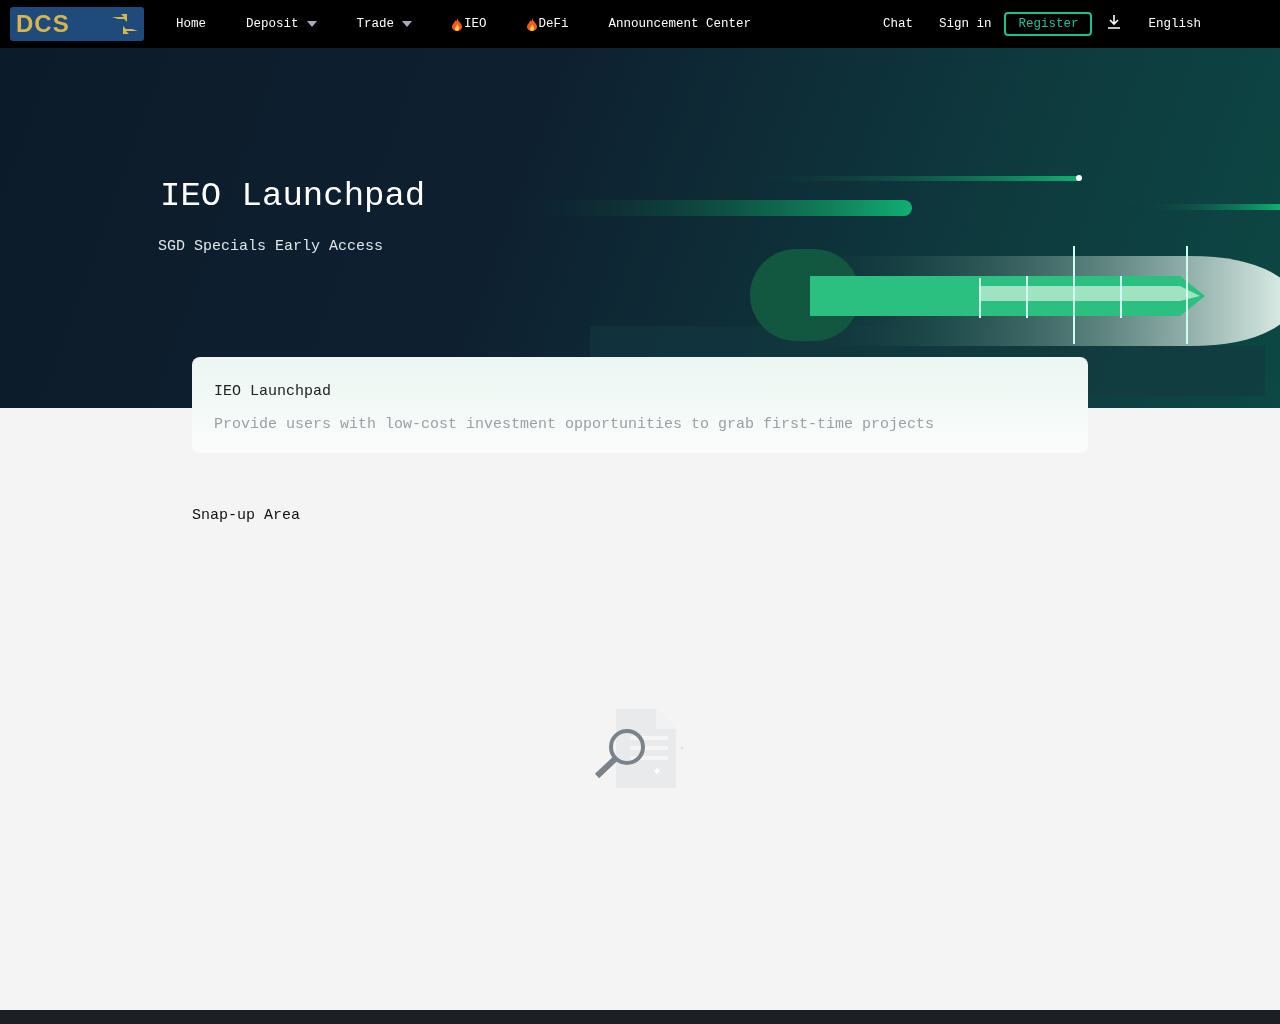 The width and height of the screenshot is (1280, 1024). What do you see at coordinates (271, 246) in the screenshot?
I see `hero-subtitle: SGD Specials Early Access` at bounding box center [271, 246].